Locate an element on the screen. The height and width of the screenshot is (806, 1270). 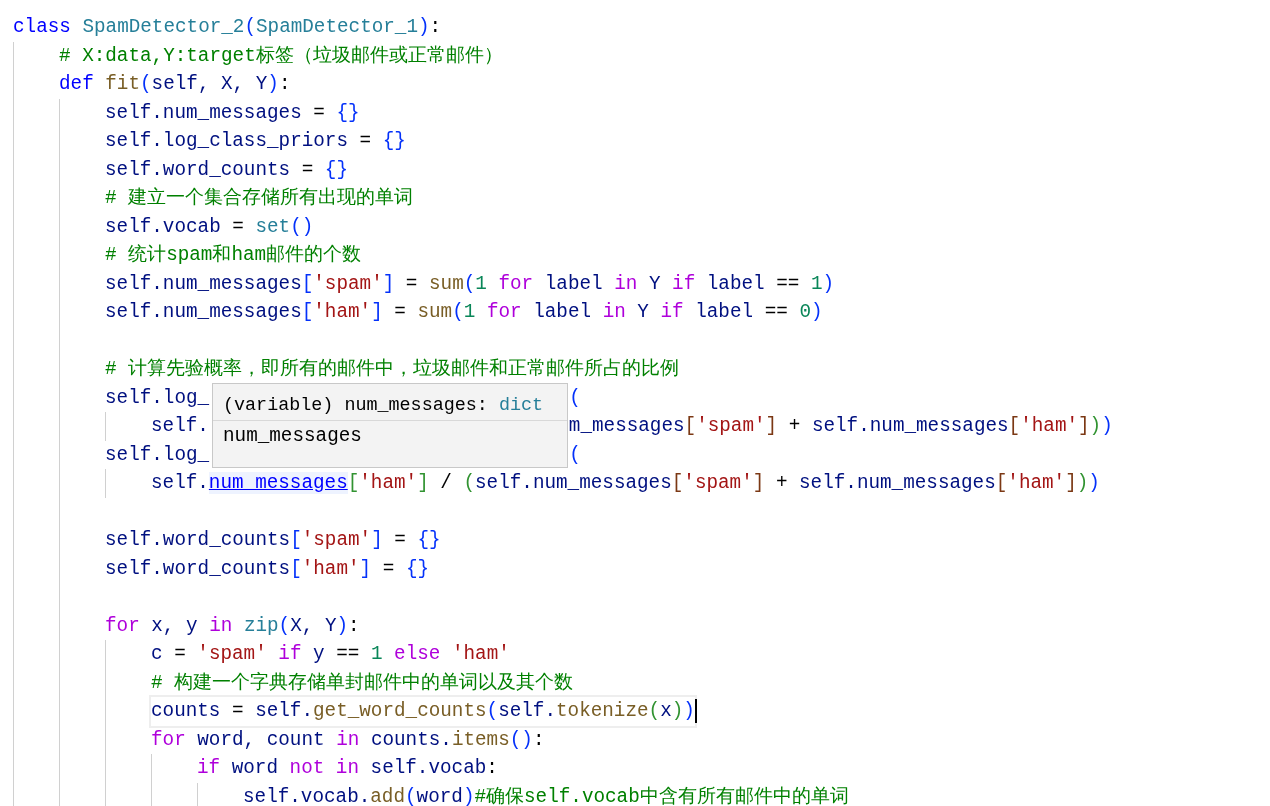
tooltip-signature: (variable) num_messages: dict is located at coordinates (384, 406).